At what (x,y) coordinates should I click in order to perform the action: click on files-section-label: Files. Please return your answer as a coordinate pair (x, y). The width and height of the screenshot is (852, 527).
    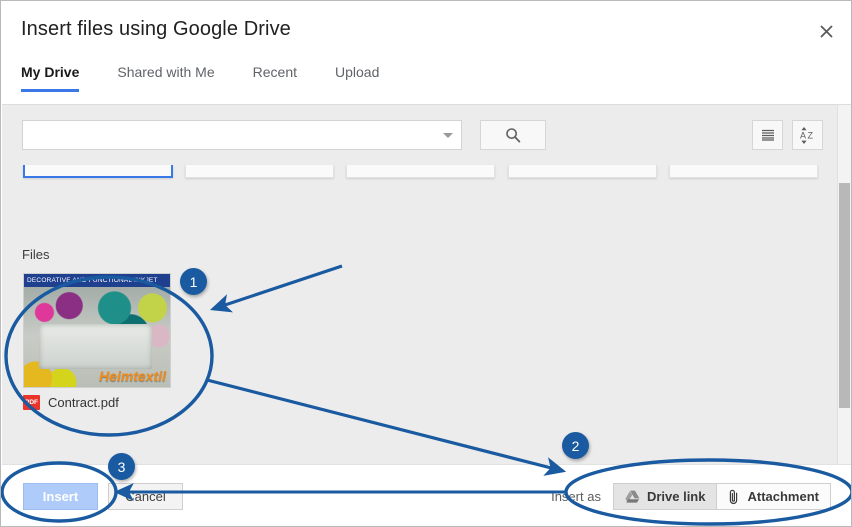
    Looking at the image, I should click on (36, 254).